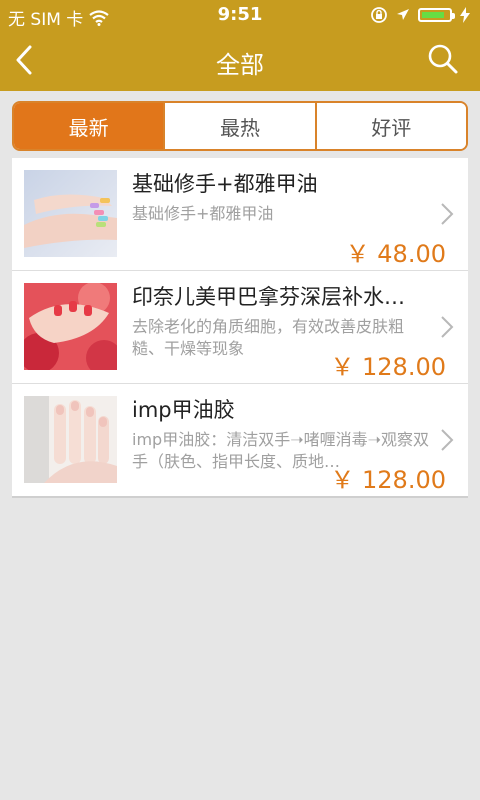 The height and width of the screenshot is (800, 480). Describe the element at coordinates (240, 214) in the screenshot. I see `list-item: 基础修手+都雅甲油 基础修手+都雅甲油 ￥ 48.00` at that location.